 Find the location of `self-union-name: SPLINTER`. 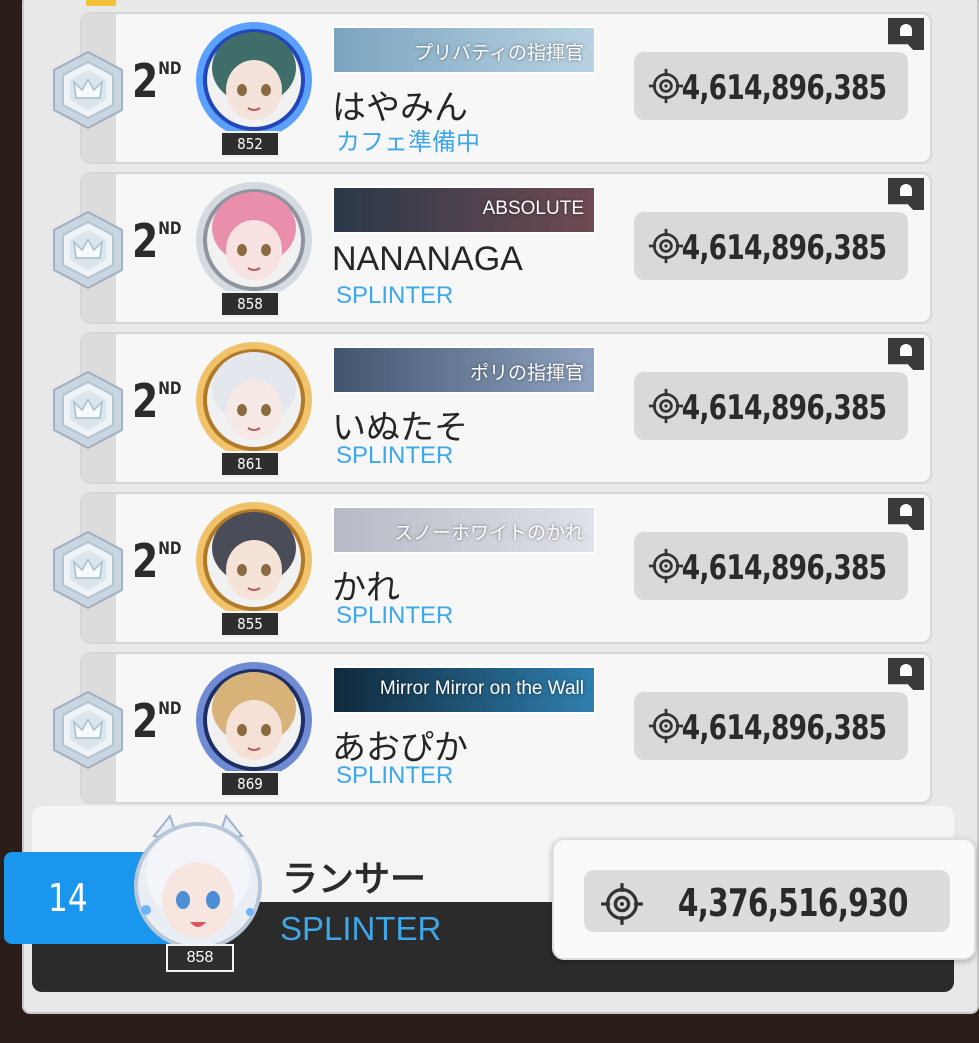

self-union-name: SPLINTER is located at coordinates (361, 928).